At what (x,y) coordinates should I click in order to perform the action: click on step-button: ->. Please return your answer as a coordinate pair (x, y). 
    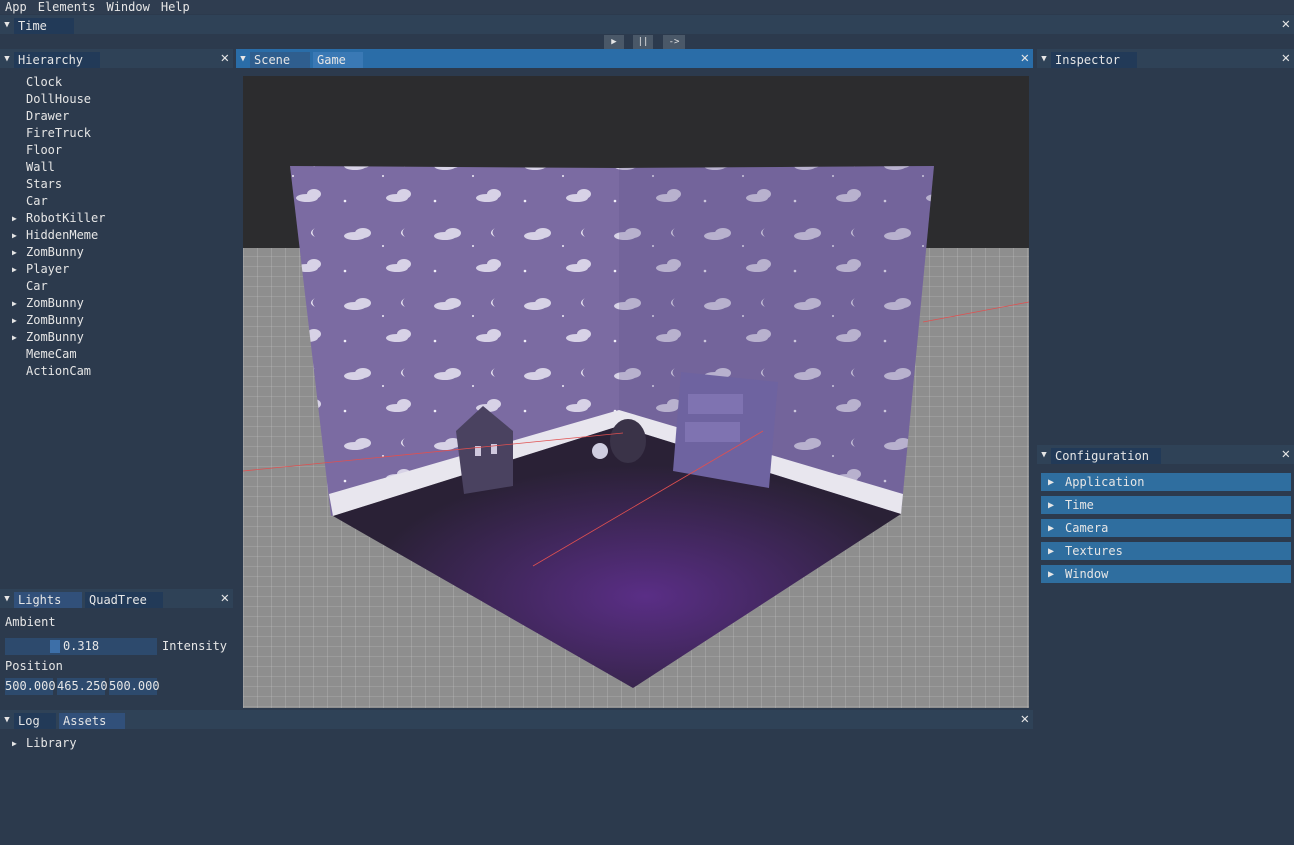
    Looking at the image, I should click on (674, 42).